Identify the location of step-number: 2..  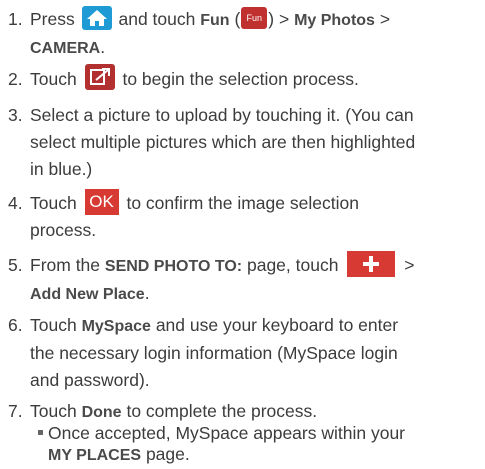
(15, 79).